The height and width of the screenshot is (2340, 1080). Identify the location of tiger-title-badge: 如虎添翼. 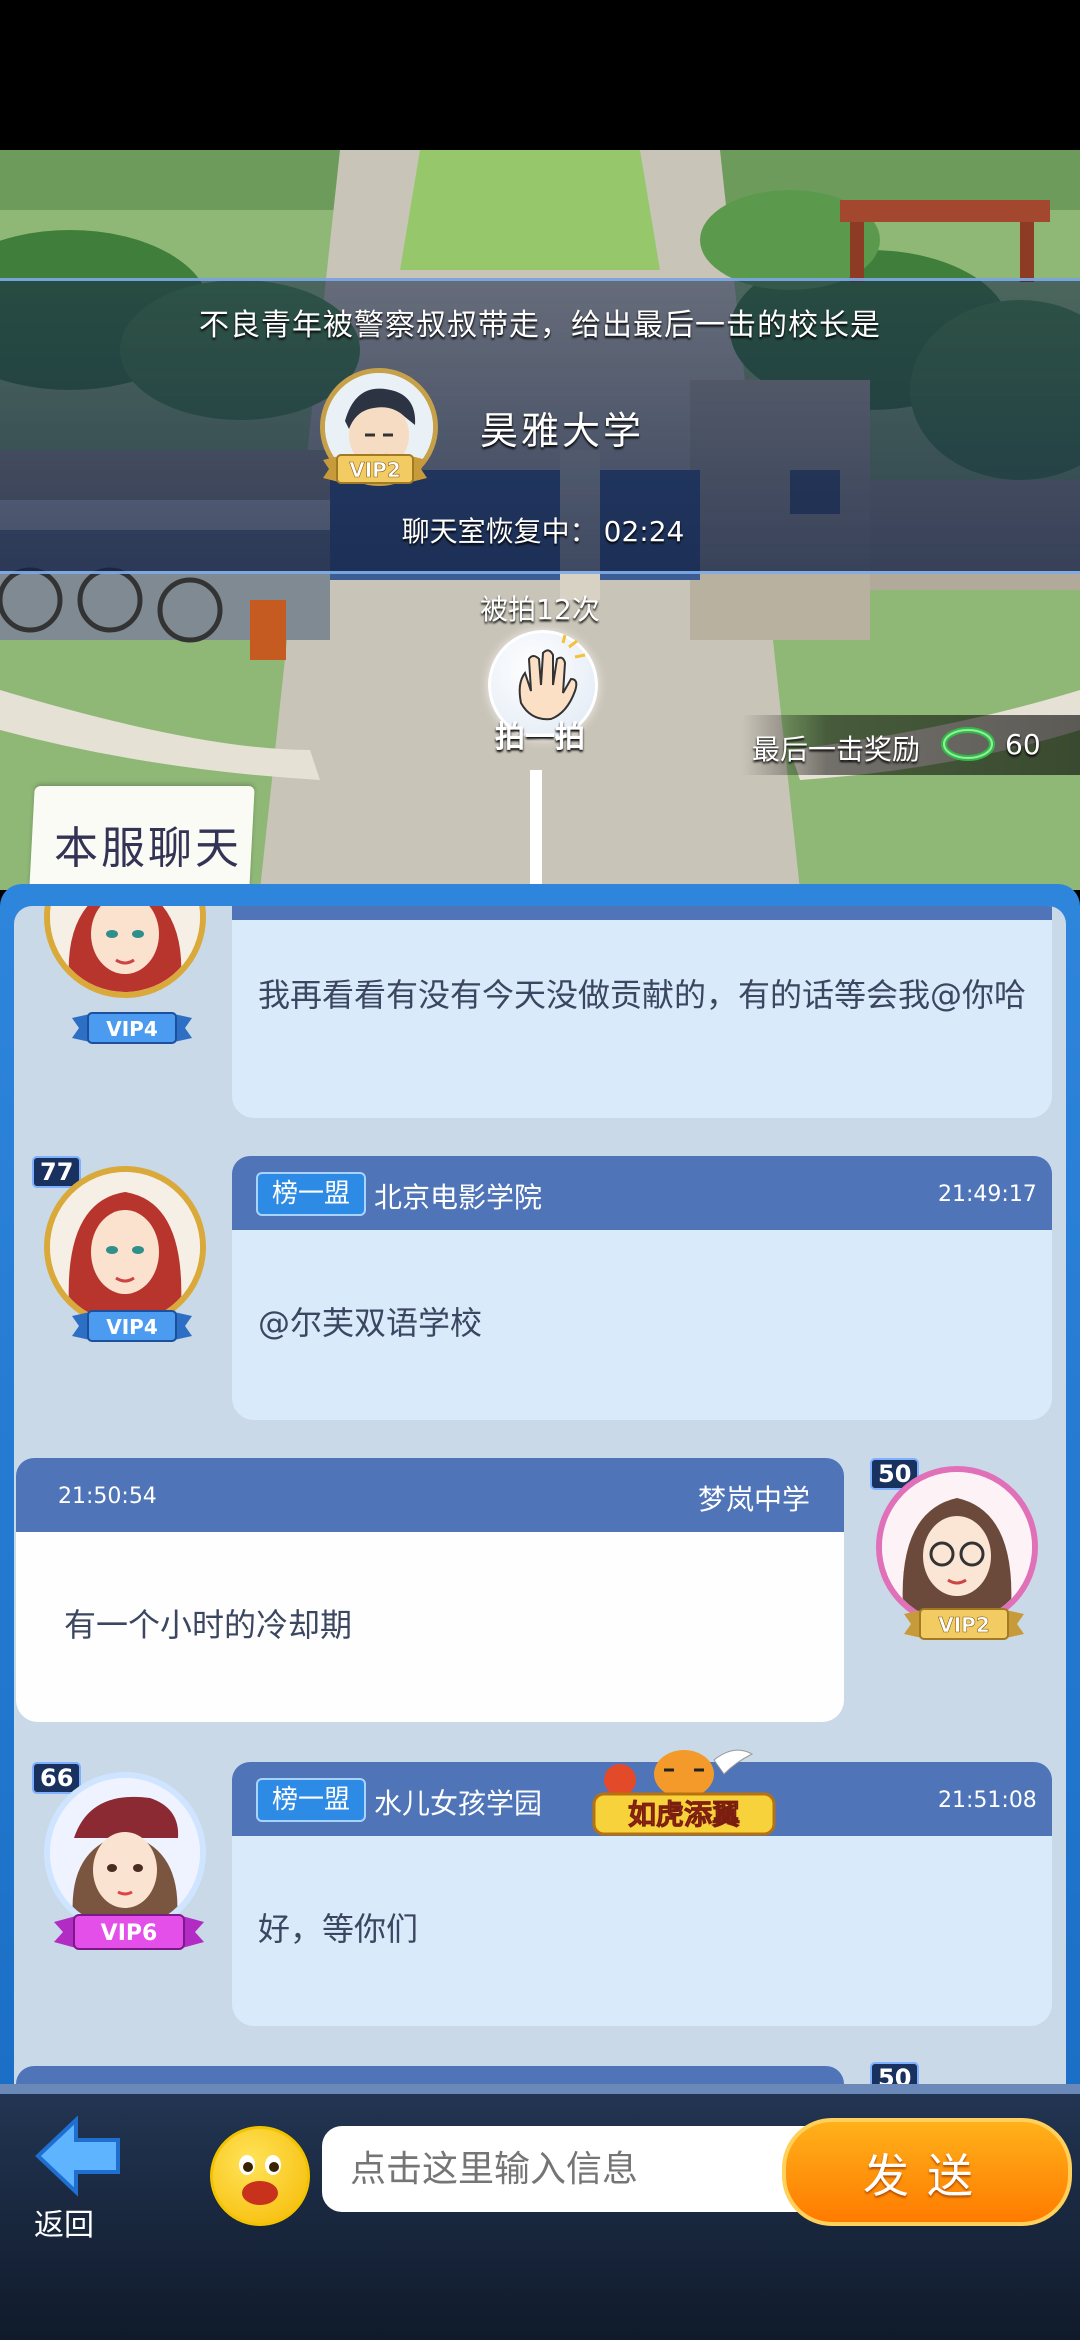
(684, 1792).